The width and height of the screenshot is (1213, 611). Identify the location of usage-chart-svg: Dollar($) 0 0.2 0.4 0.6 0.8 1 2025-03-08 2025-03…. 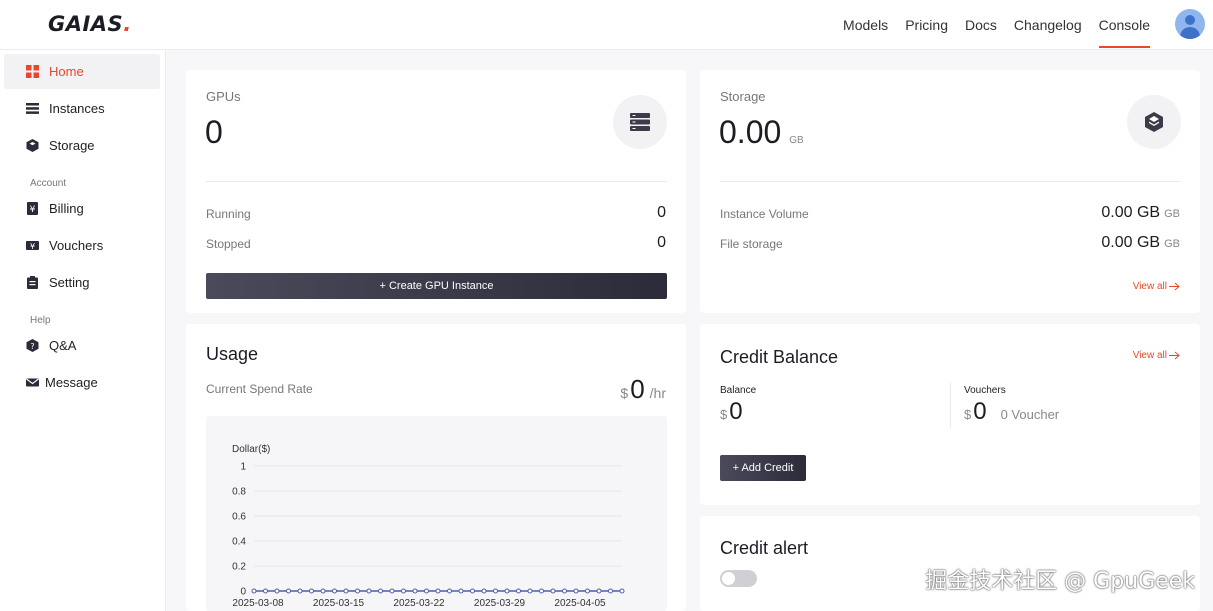
(428, 526).